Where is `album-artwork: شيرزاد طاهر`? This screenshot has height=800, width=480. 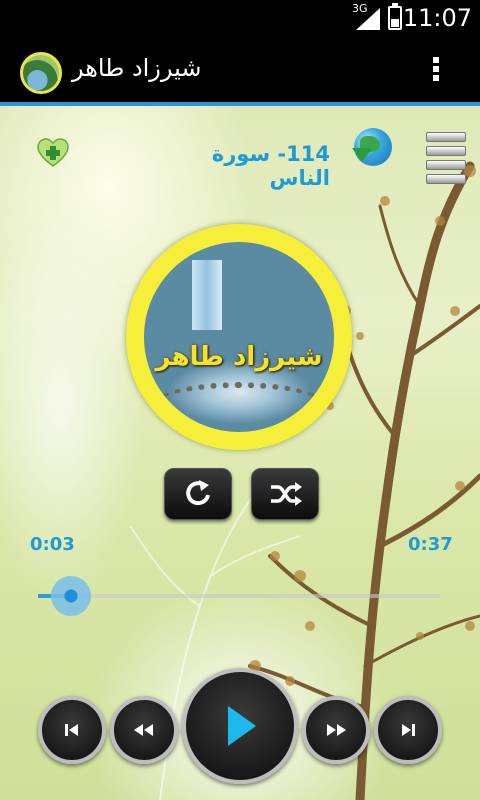
album-artwork: شيرزاد طاهر is located at coordinates (239, 337).